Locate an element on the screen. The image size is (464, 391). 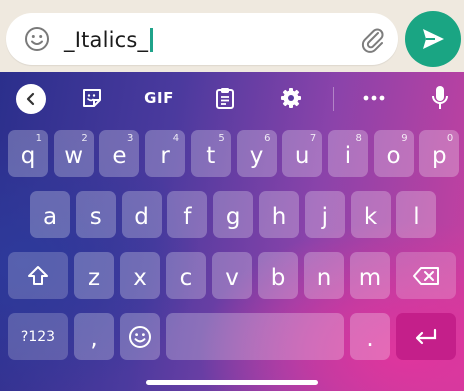
key-u-hint: 7 is located at coordinates (313, 138).